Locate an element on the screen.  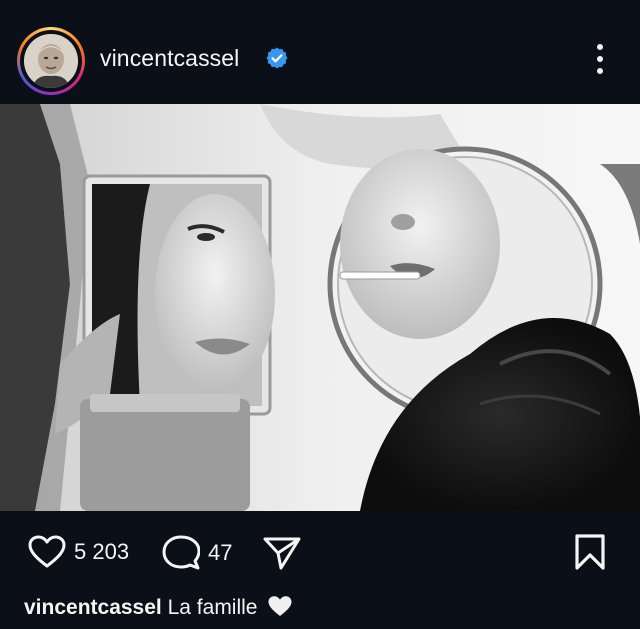
like-group: 5 203 is located at coordinates (78, 552).